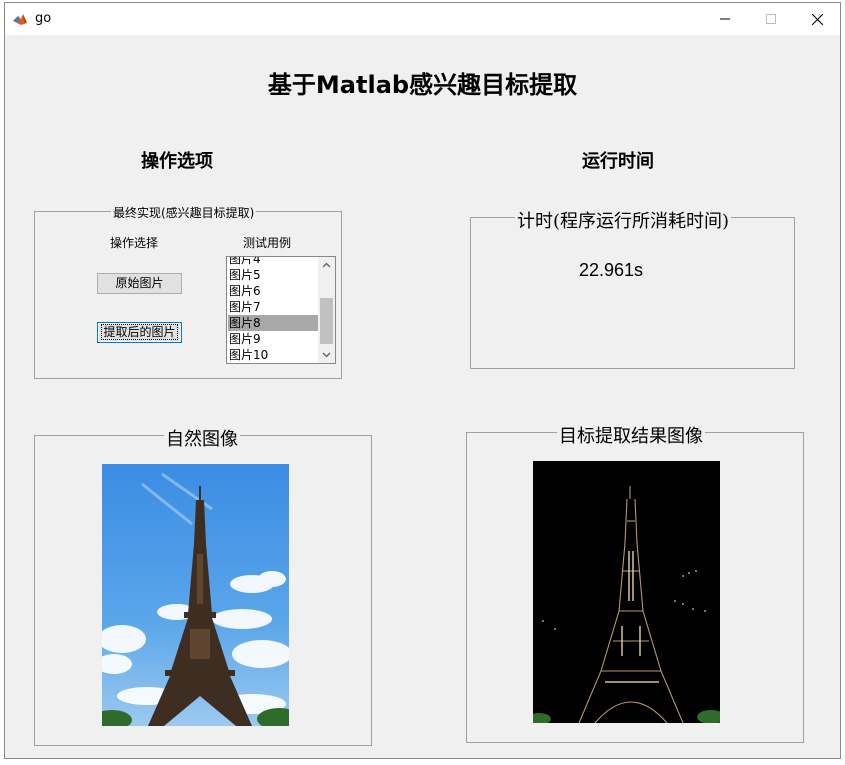 The width and height of the screenshot is (845, 765). I want to click on testcase-label: 测试用例, so click(267, 243).